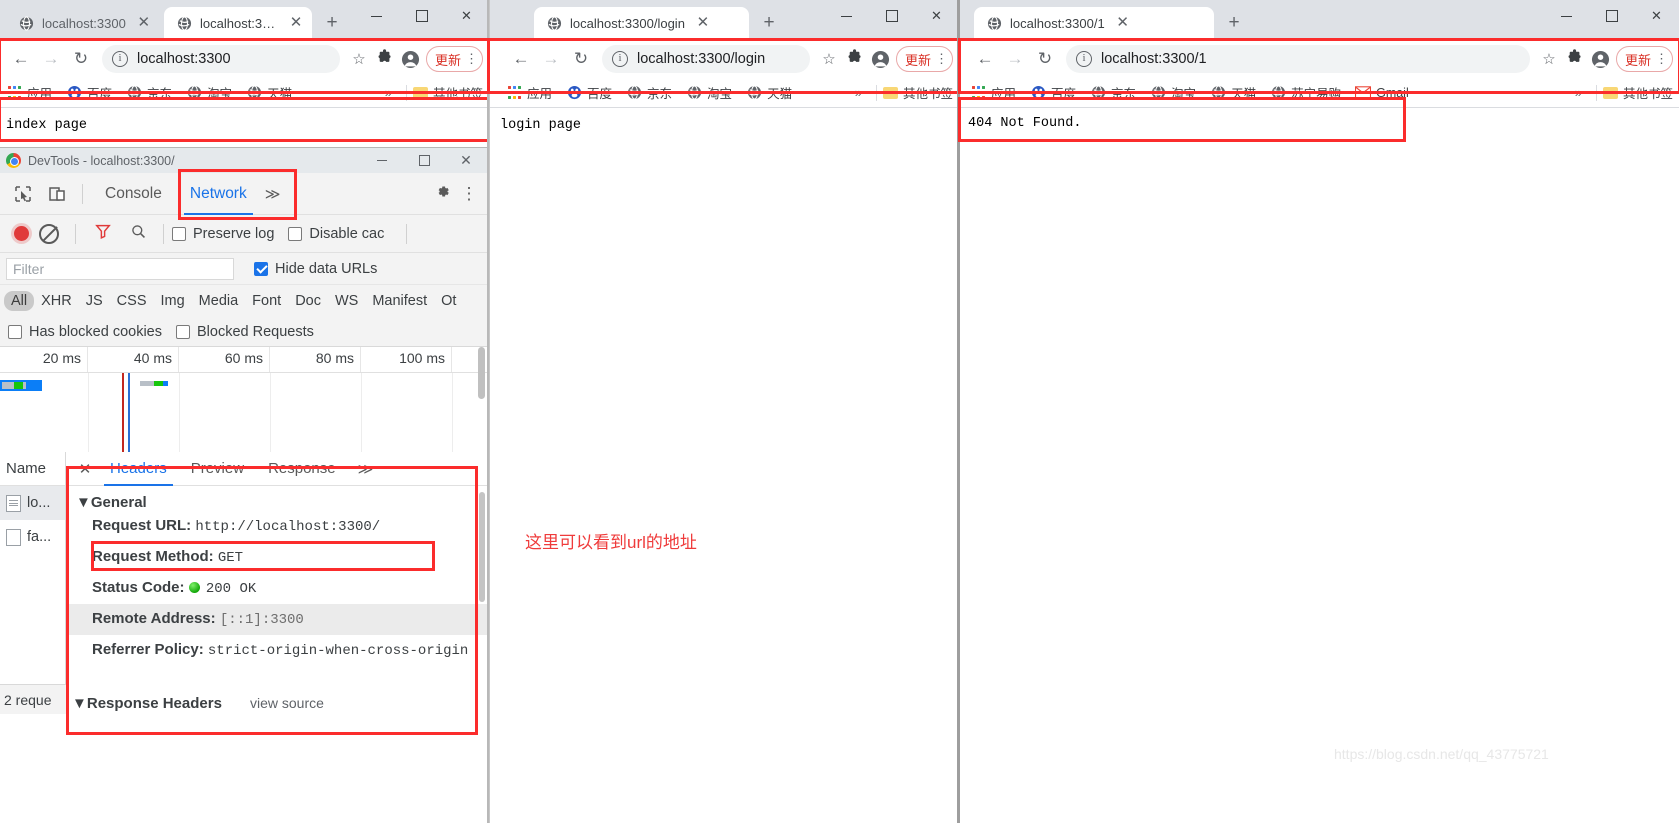 Image resolution: width=1679 pixels, height=823 pixels. I want to click on gear-icon, so click(442, 194).